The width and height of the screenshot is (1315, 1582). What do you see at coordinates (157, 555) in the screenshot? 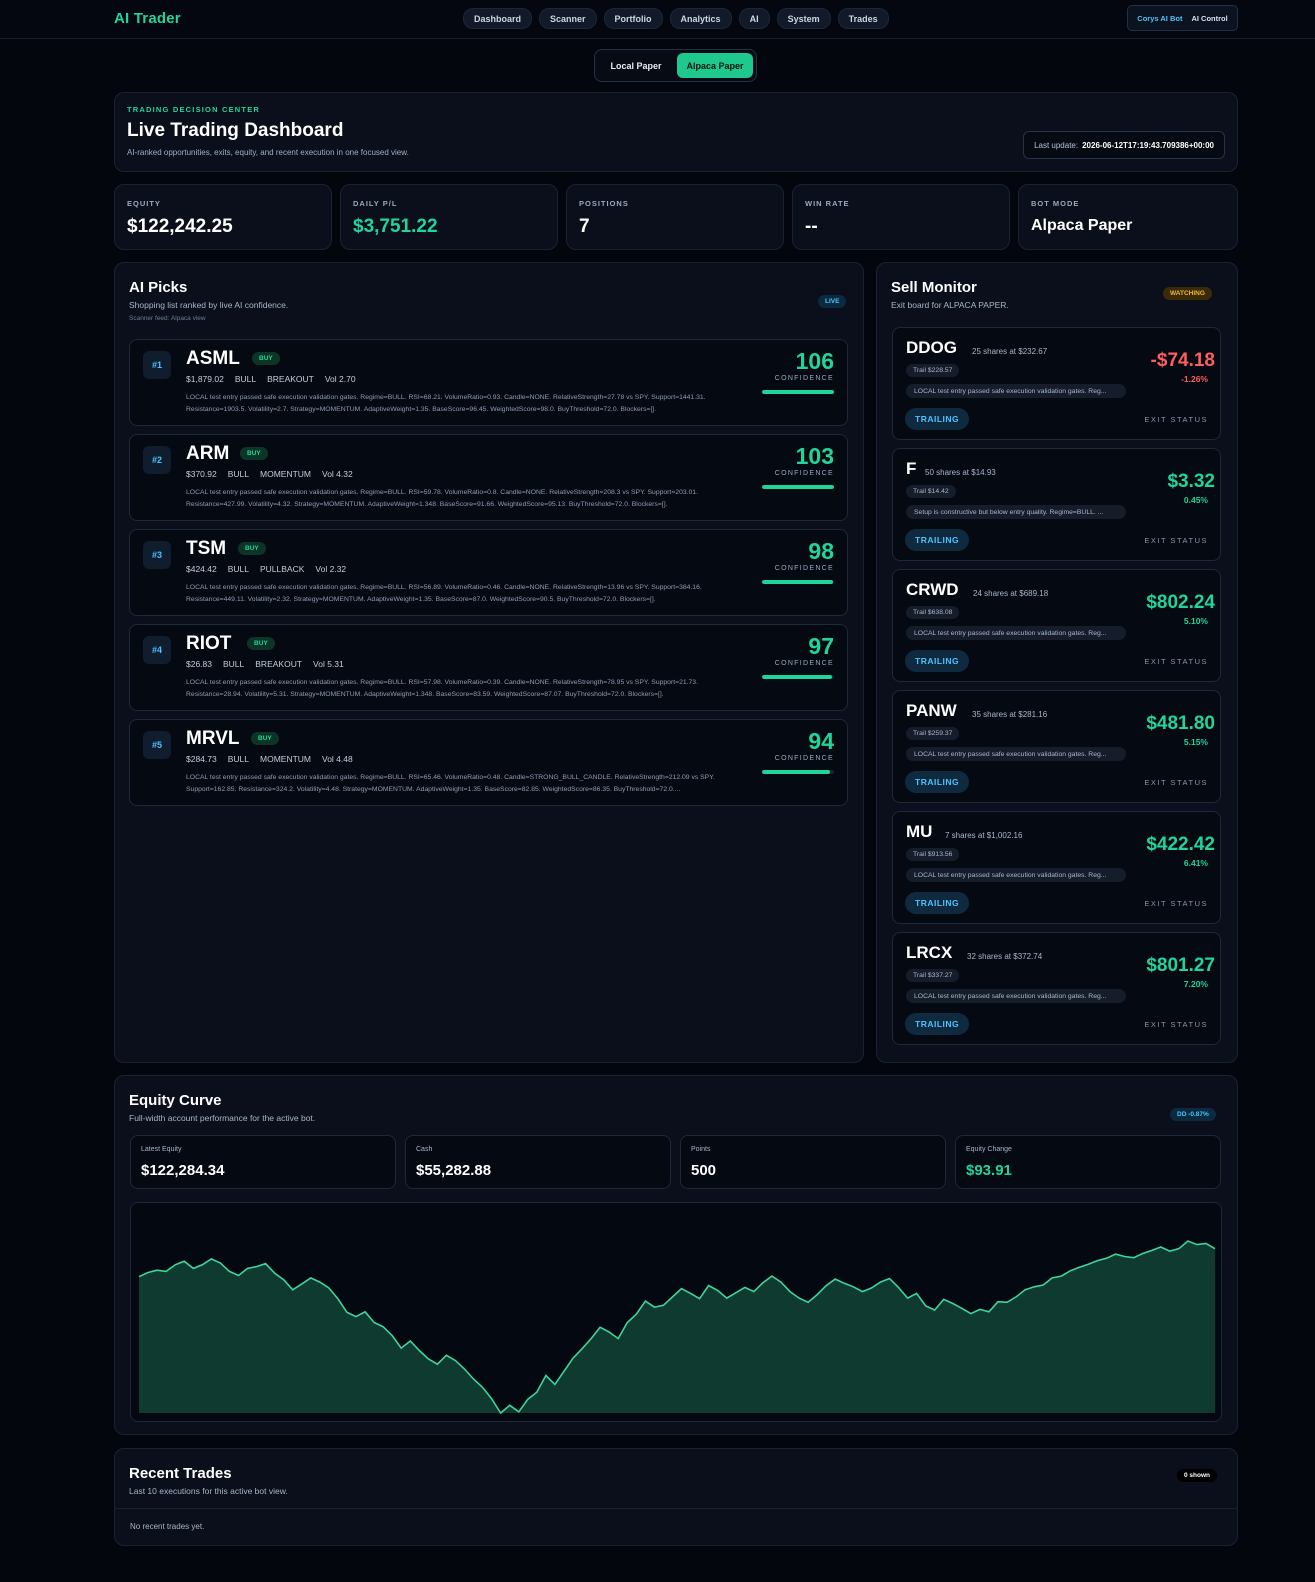
I see `pick-rank: #3` at bounding box center [157, 555].